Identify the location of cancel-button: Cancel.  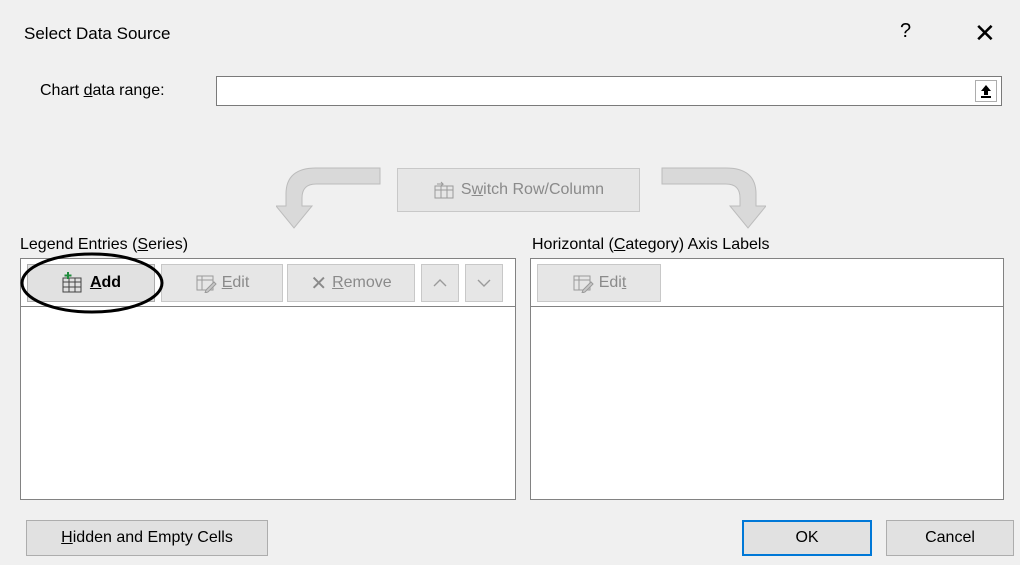
(950, 538).